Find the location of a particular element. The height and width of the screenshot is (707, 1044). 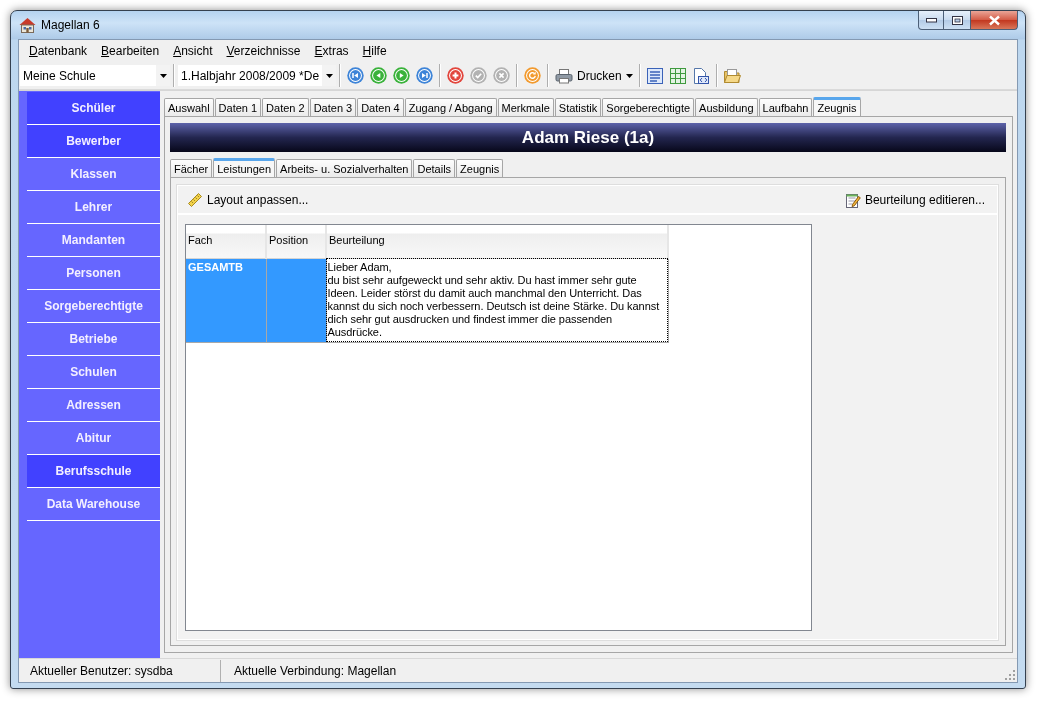

tab: Auswahl is located at coordinates (189, 107).